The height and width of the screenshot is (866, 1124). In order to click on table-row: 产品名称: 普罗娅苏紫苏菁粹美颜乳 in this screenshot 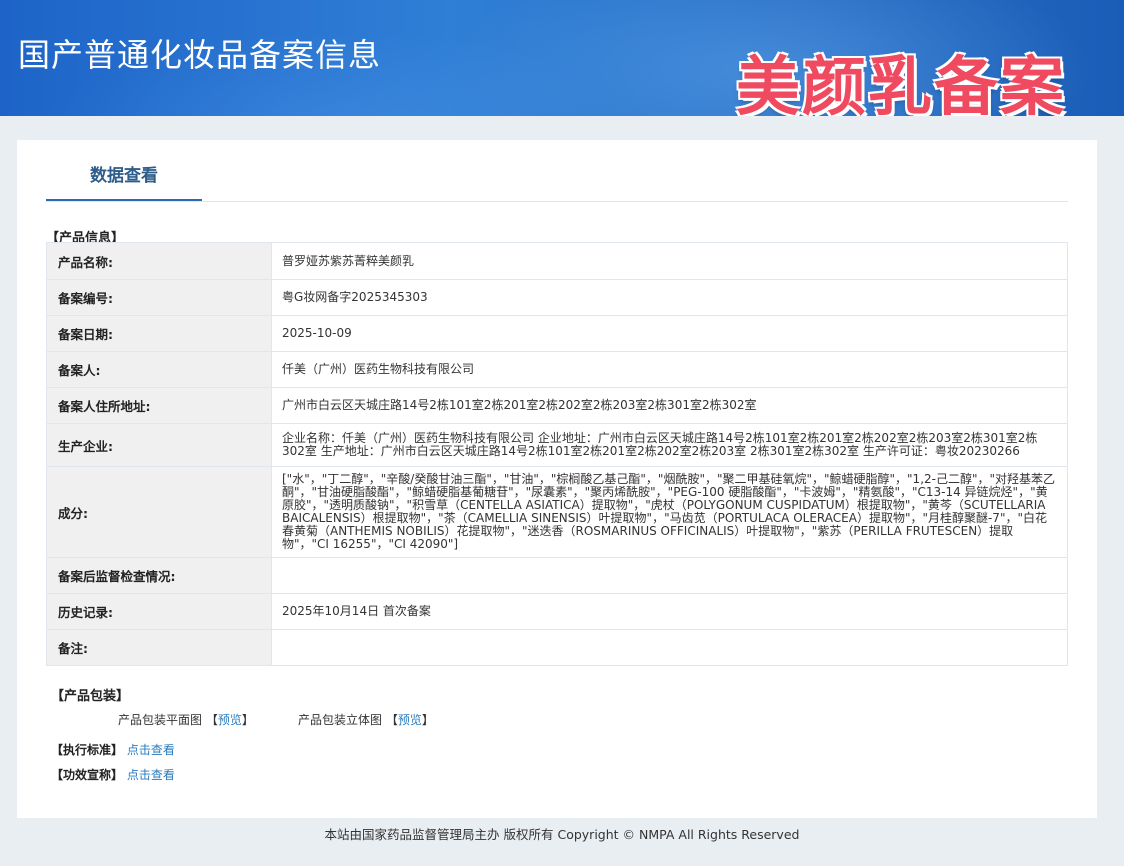, I will do `click(557, 261)`.